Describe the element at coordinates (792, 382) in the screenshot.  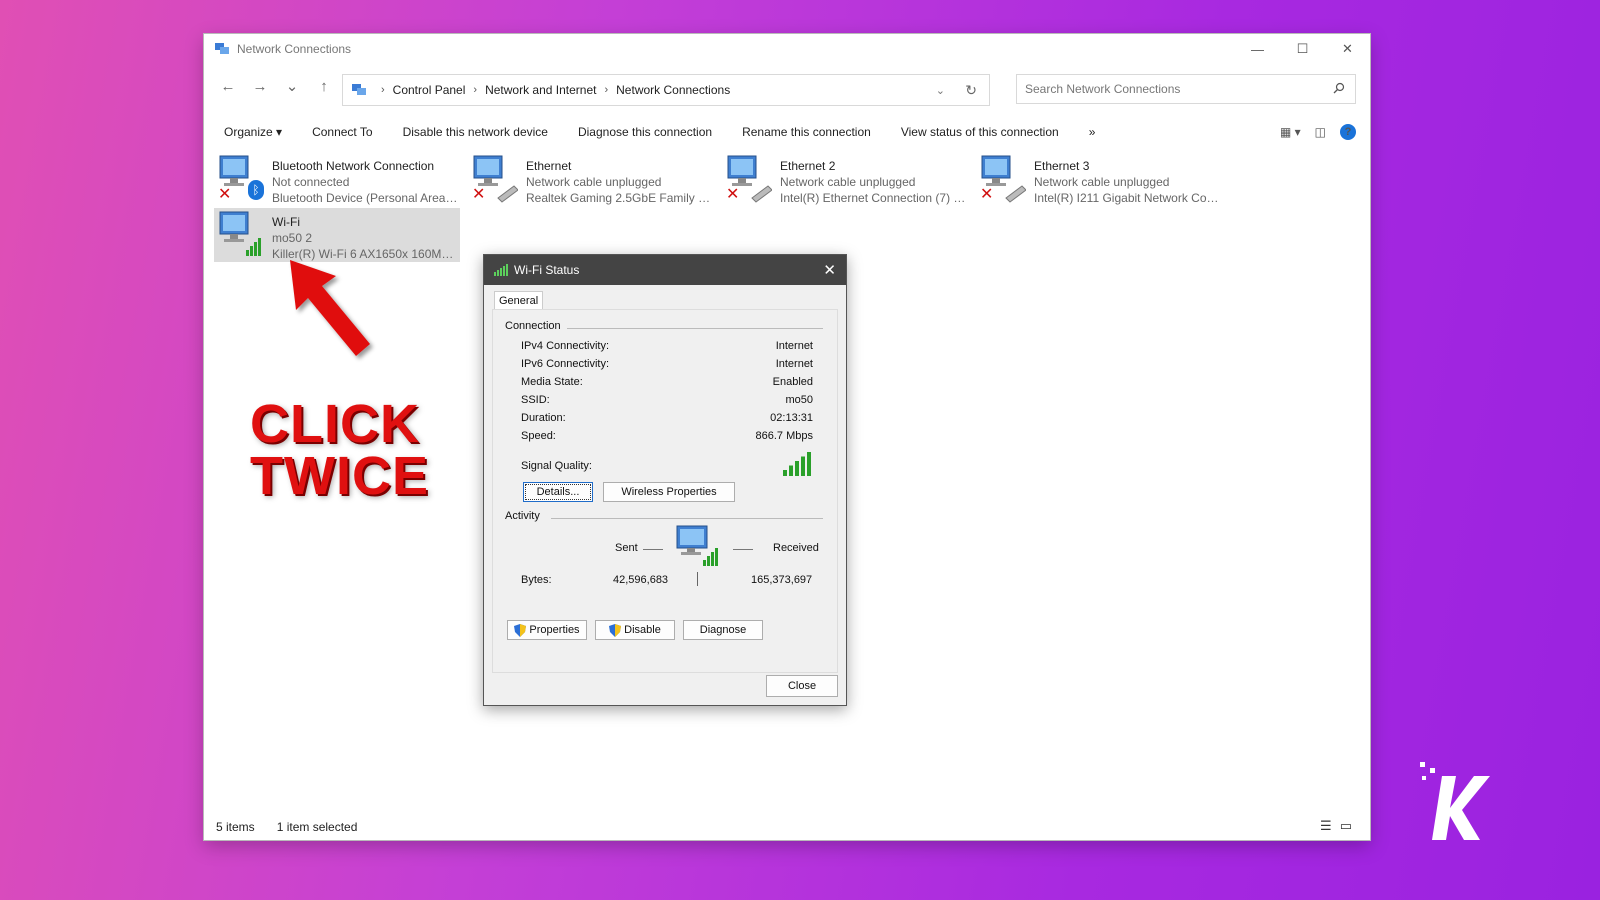
I see `media-state-value: Enabled` at that location.